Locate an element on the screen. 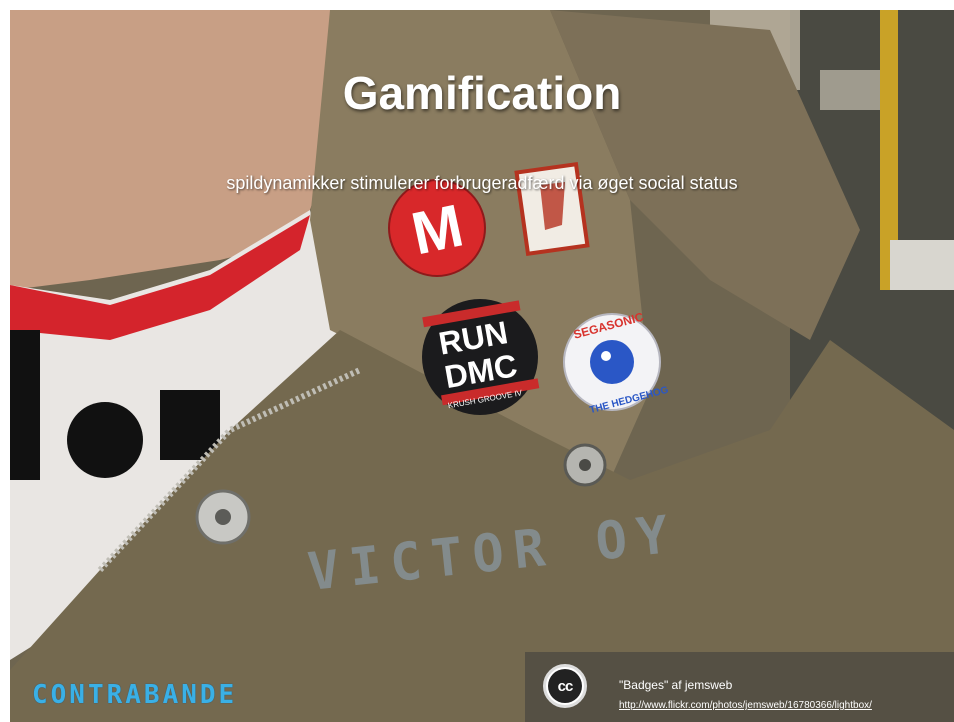 The image size is (954, 722). shirt-print-dot is located at coordinates (105, 440).